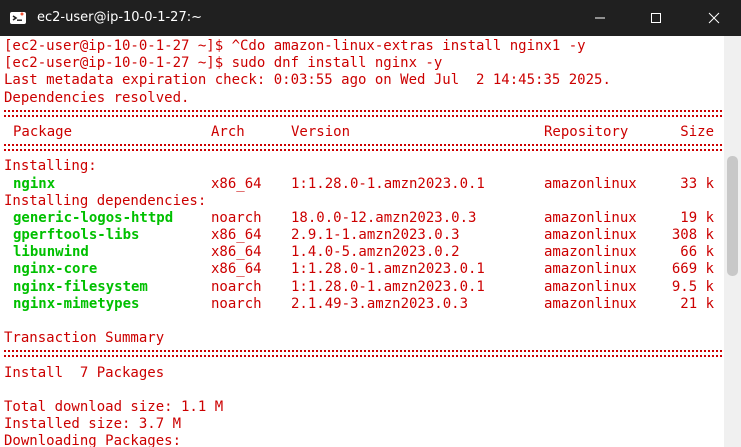 This screenshot has width=741, height=447. Describe the element at coordinates (93, 424) in the screenshot. I see `installed-size: Installed size: 3.7 M` at that location.